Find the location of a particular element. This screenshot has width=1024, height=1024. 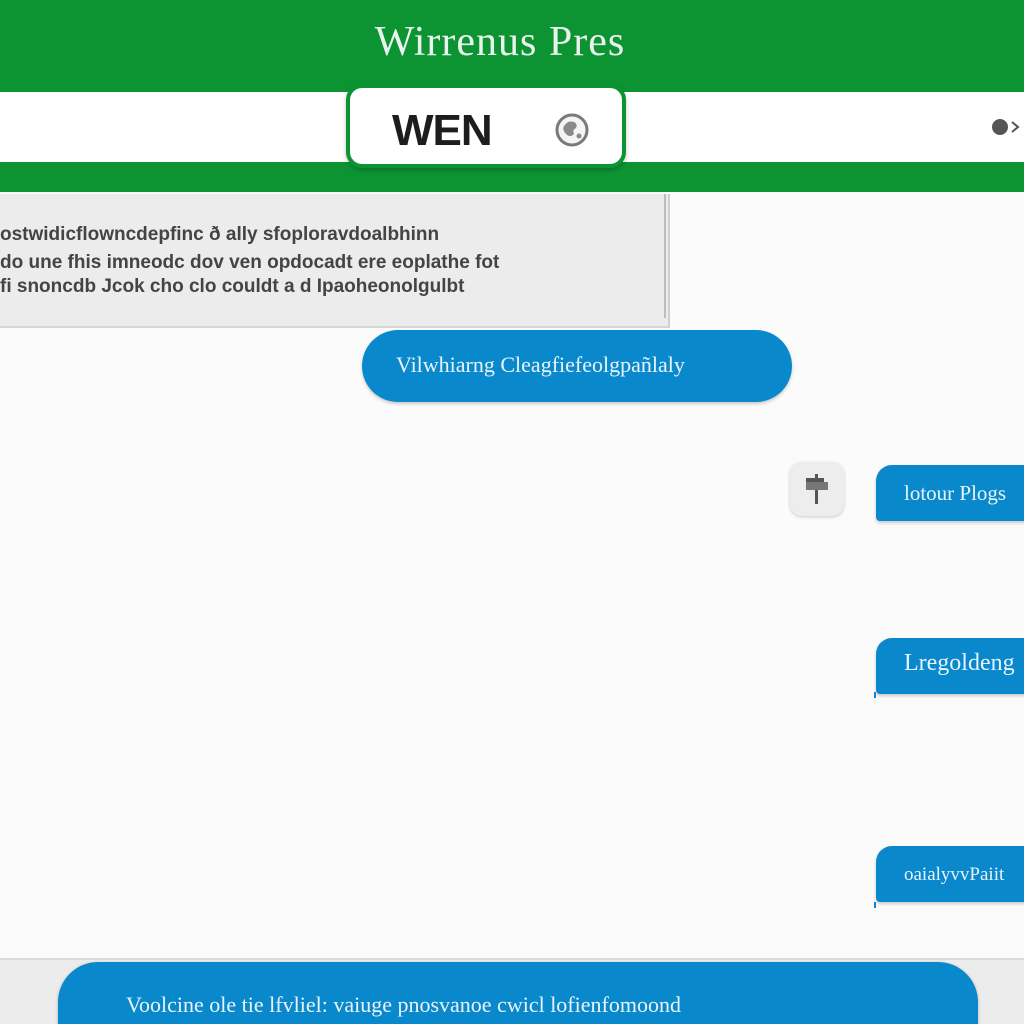

message-bubble-right: lotour Plogs is located at coordinates (950, 493).